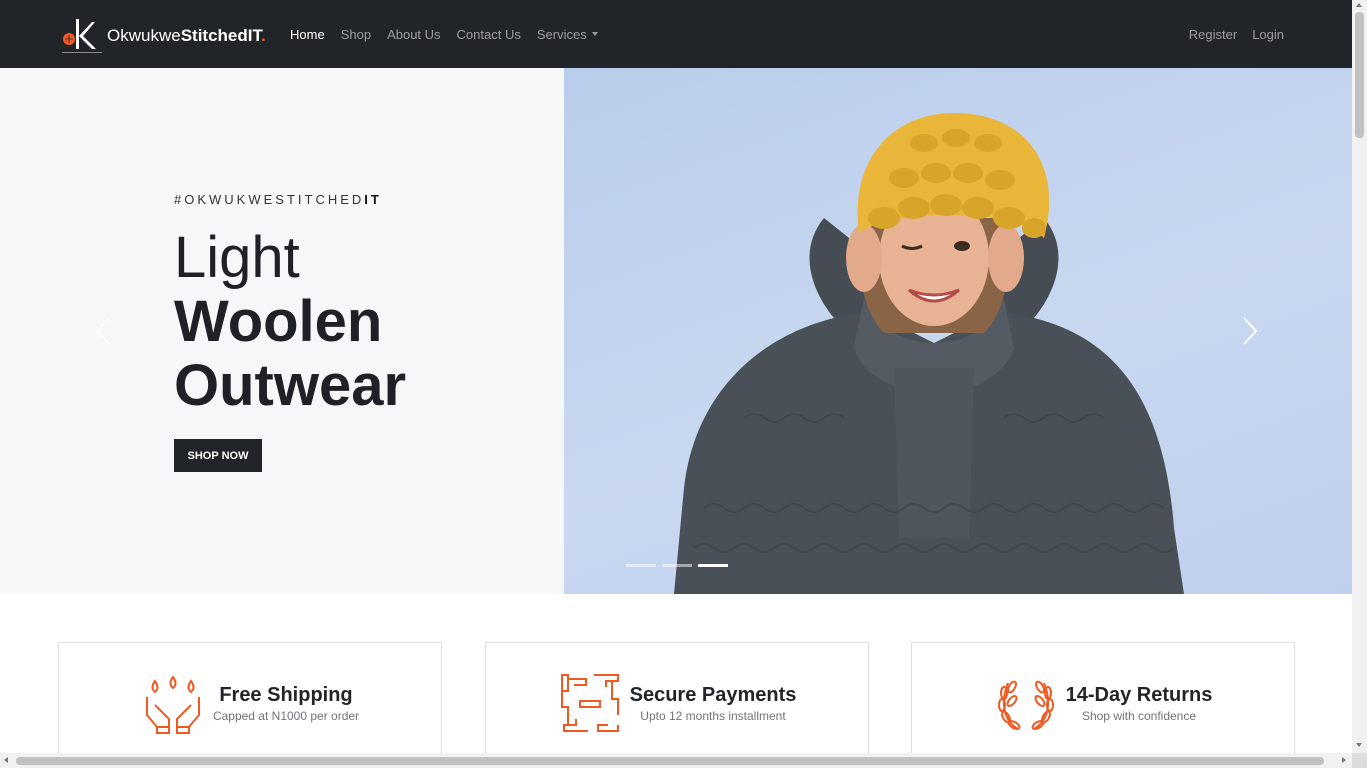 Image resolution: width=1367 pixels, height=768 pixels. What do you see at coordinates (373, 199) in the screenshot?
I see `hero-tagline-bold: IT` at bounding box center [373, 199].